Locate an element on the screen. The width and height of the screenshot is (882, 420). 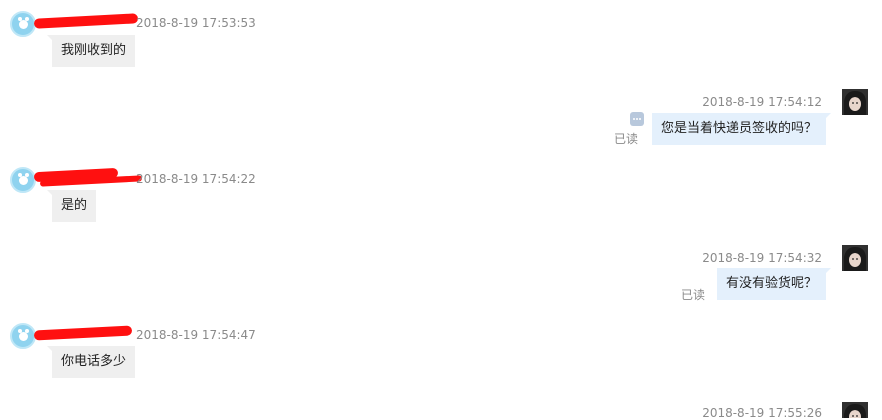
message-timestamp: 2018-8-19 17:54:12 is located at coordinates (762, 102).